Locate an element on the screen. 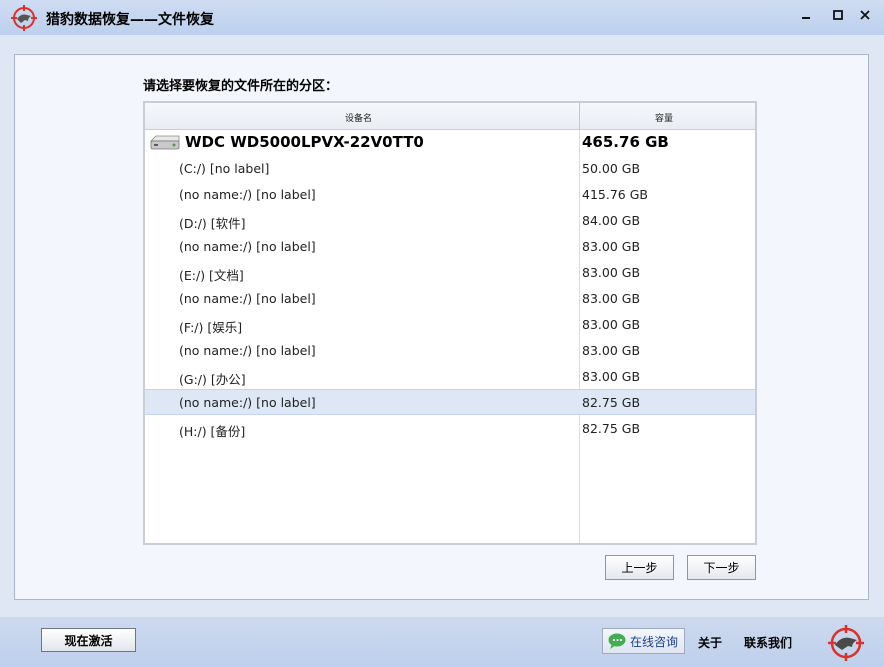  partition-row-selected: (no name:/) [no label] 82.75 GB is located at coordinates (450, 402).